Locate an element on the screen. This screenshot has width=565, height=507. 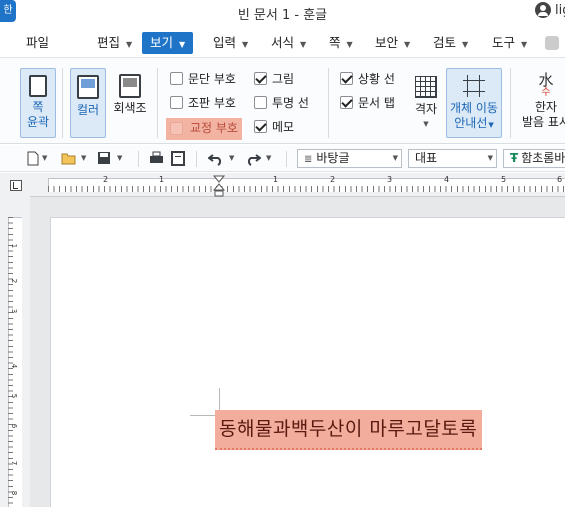
paragraph-mark-checkbox: 문단 부호 is located at coordinates (202, 80).